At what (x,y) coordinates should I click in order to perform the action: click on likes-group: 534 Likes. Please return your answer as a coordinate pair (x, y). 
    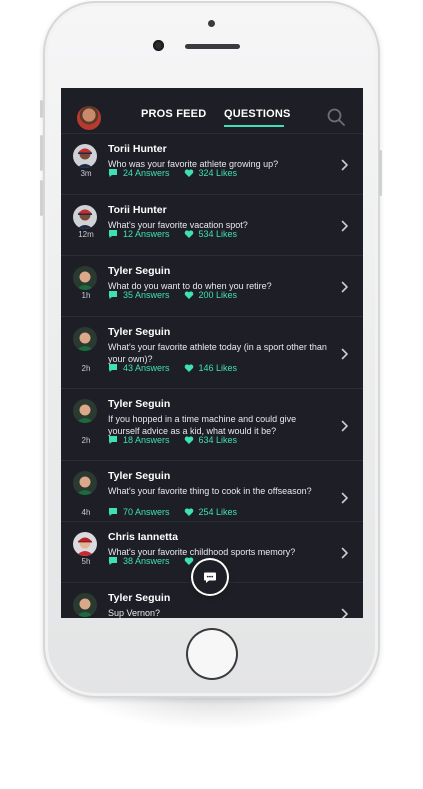
    Looking at the image, I should click on (211, 234).